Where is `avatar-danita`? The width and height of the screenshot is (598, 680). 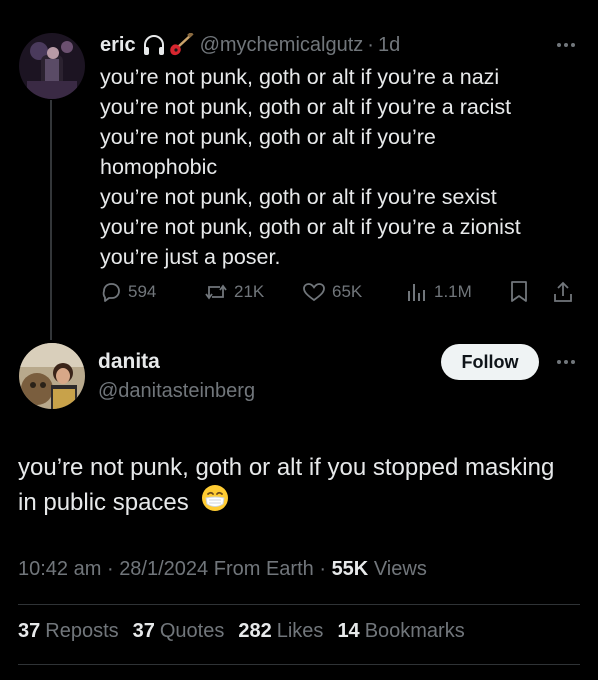 avatar-danita is located at coordinates (52, 376).